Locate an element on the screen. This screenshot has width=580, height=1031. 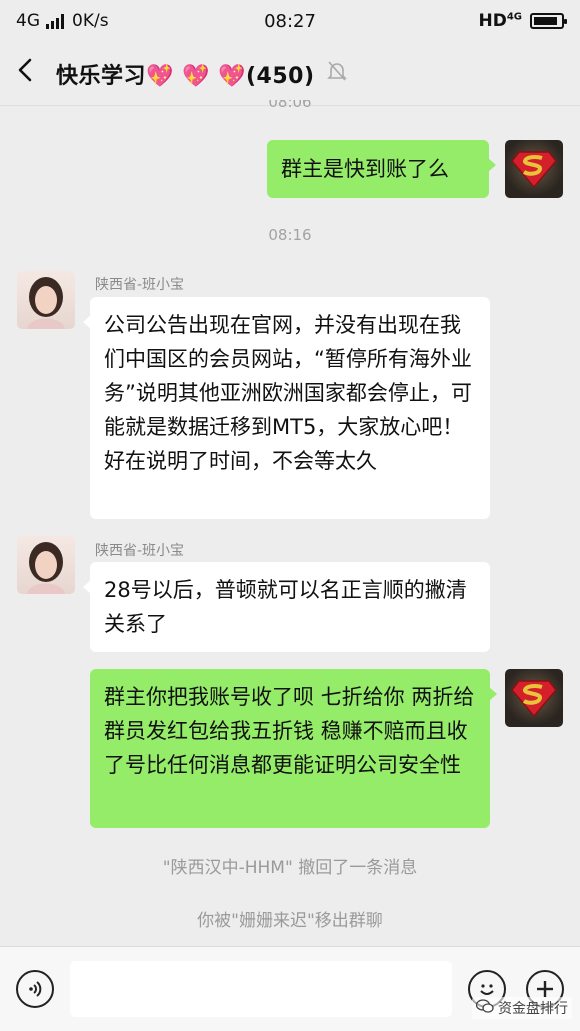
timestamp-partial: 08:06 is located at coordinates (290, 105).